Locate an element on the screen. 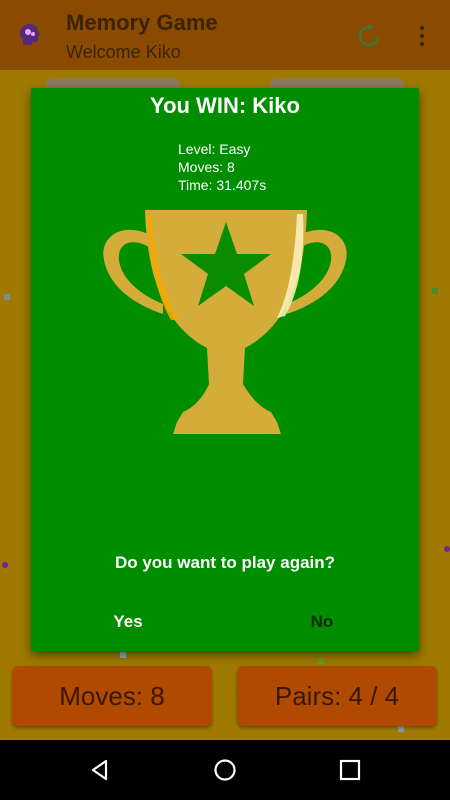  more-vert-icon is located at coordinates (422, 36).